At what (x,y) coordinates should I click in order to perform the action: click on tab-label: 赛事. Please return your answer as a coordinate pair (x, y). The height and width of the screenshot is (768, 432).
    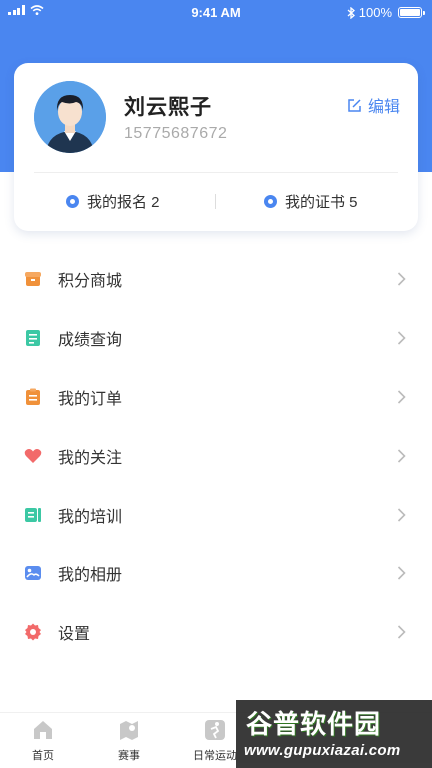
    Looking at the image, I should click on (129, 756).